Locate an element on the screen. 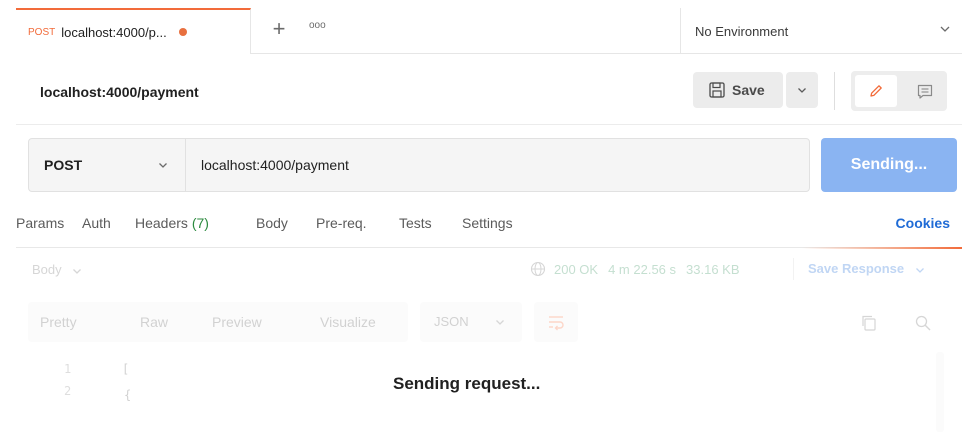  save-response-label: Save Response is located at coordinates (856, 268).